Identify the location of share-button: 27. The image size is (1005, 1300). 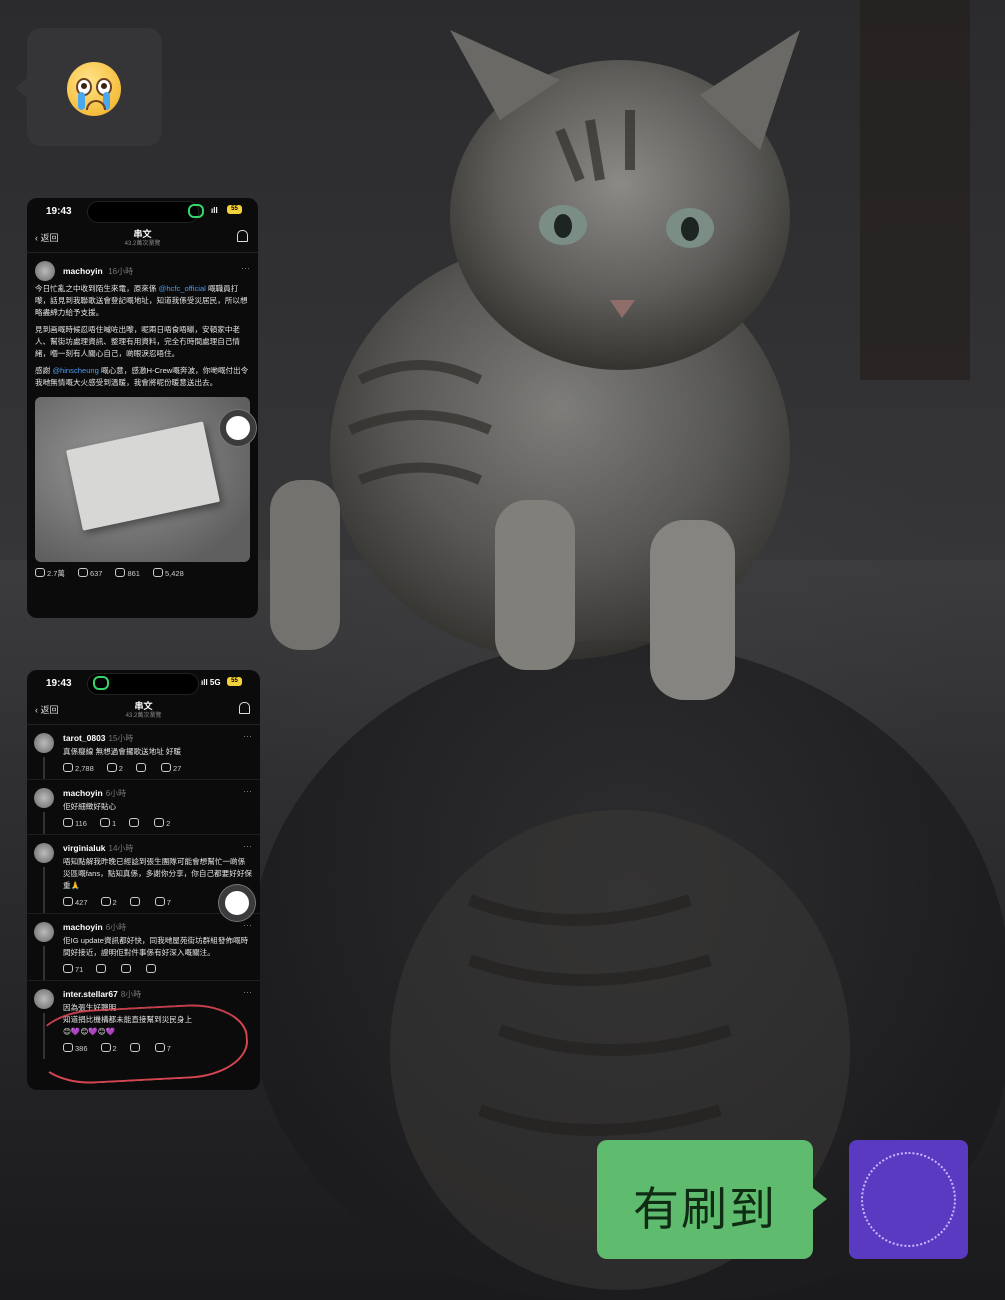
(170, 768).